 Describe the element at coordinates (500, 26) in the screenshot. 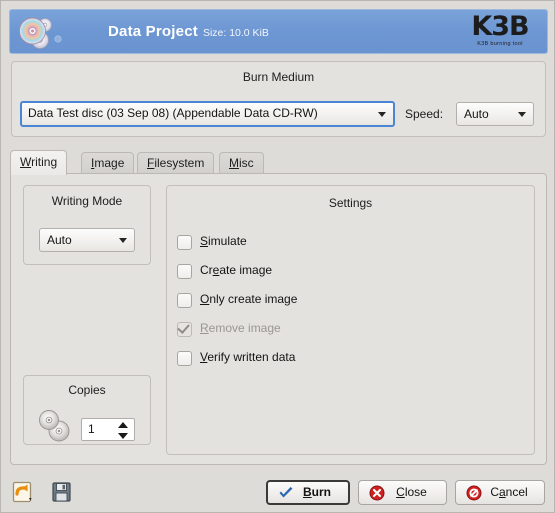

I see `k3b-logo-text: K3B` at that location.